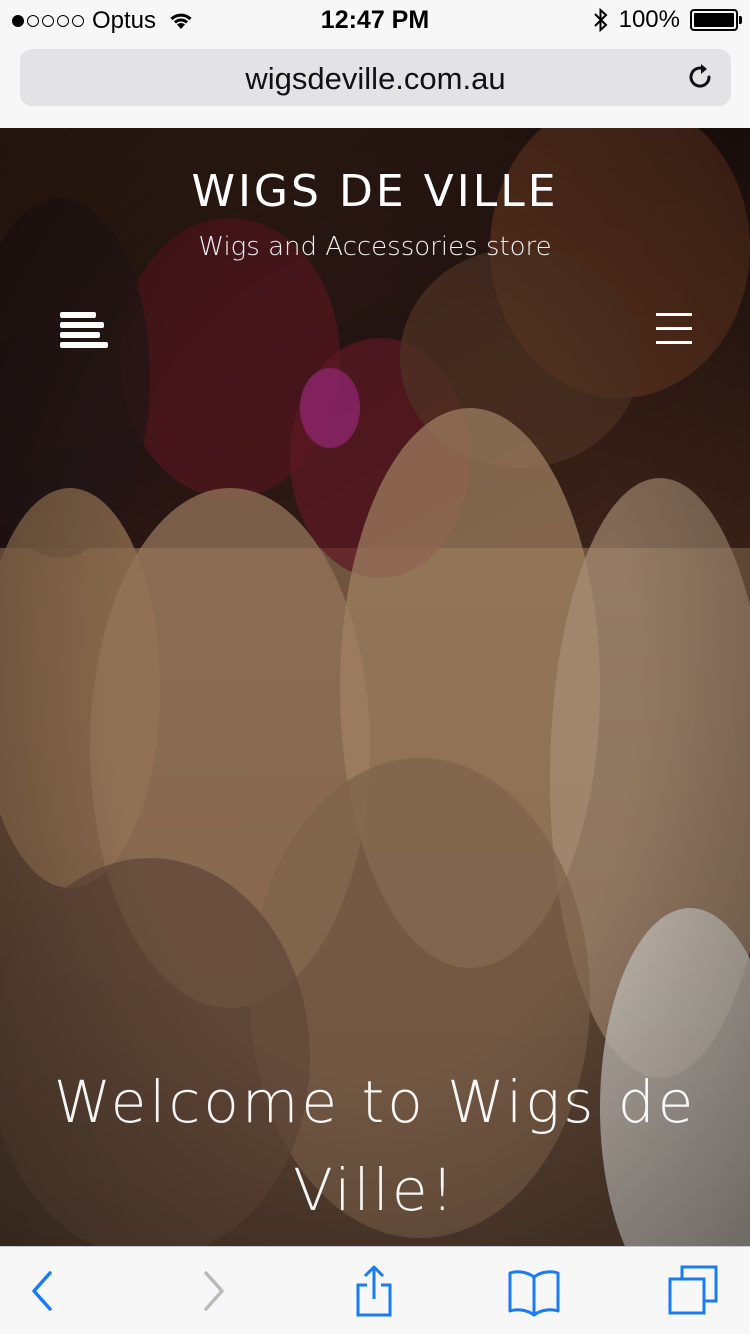 Image resolution: width=750 pixels, height=1334 pixels. I want to click on hamburger-menu-icon, so click(674, 329).